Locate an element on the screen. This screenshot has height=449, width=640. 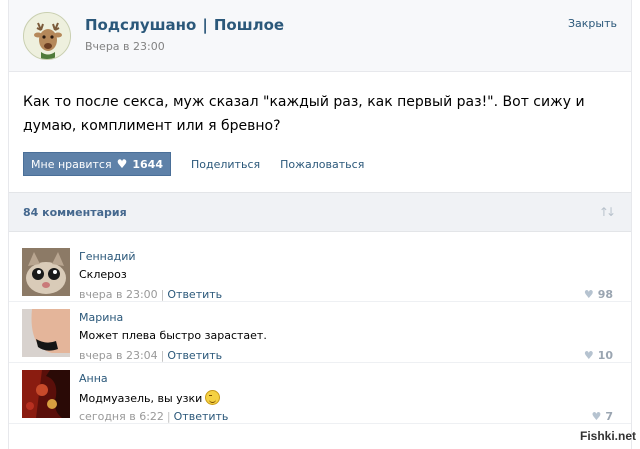
group-avatar is located at coordinates (47, 36).